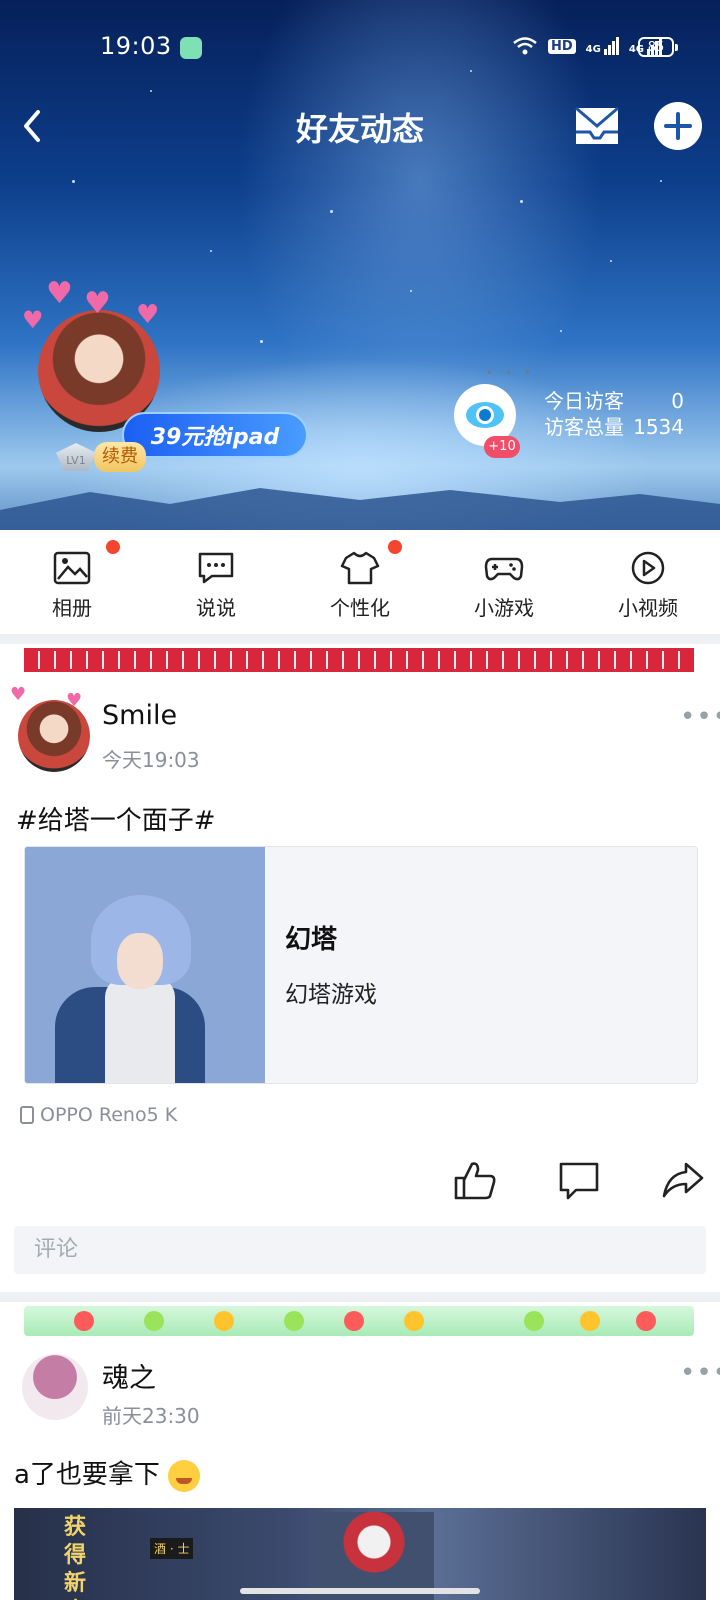 Image resolution: width=720 pixels, height=1600 pixels. I want to click on game-thumbnail, so click(145, 965).